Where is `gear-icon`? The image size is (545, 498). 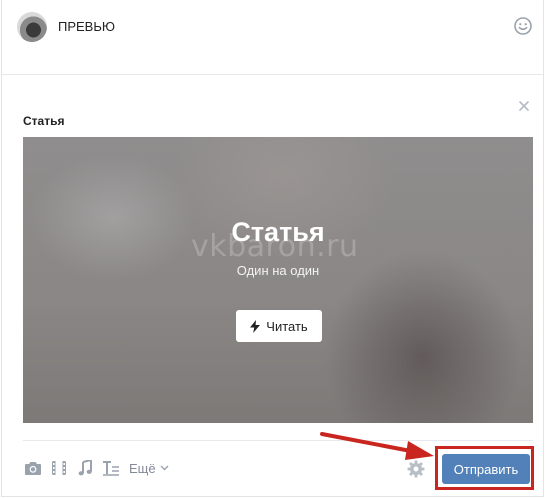 gear-icon is located at coordinates (416, 469).